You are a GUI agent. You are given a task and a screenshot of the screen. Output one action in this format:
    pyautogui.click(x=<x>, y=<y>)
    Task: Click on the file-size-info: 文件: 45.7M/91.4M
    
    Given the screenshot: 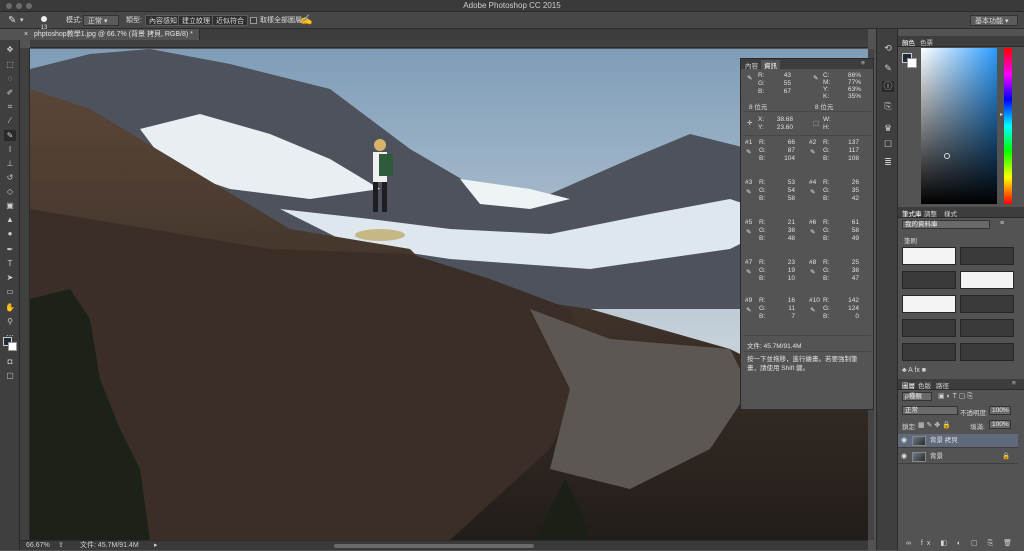 What is the action you would take?
    pyautogui.click(x=774, y=346)
    